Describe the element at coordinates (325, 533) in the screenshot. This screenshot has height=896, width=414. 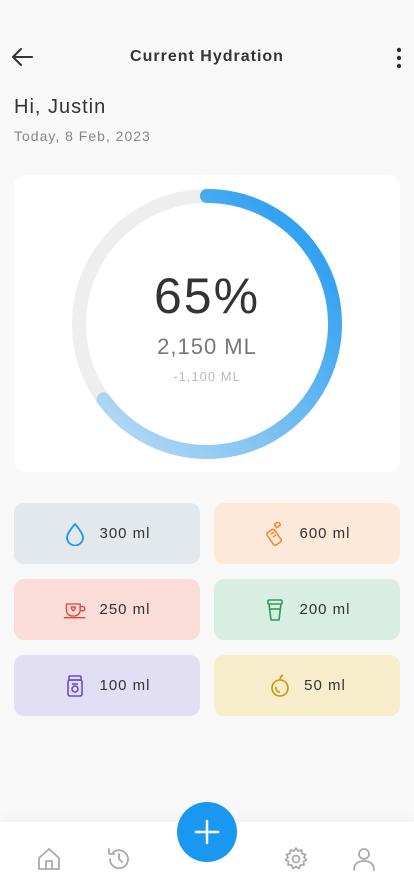
I see `drink-label: 600 ml` at that location.